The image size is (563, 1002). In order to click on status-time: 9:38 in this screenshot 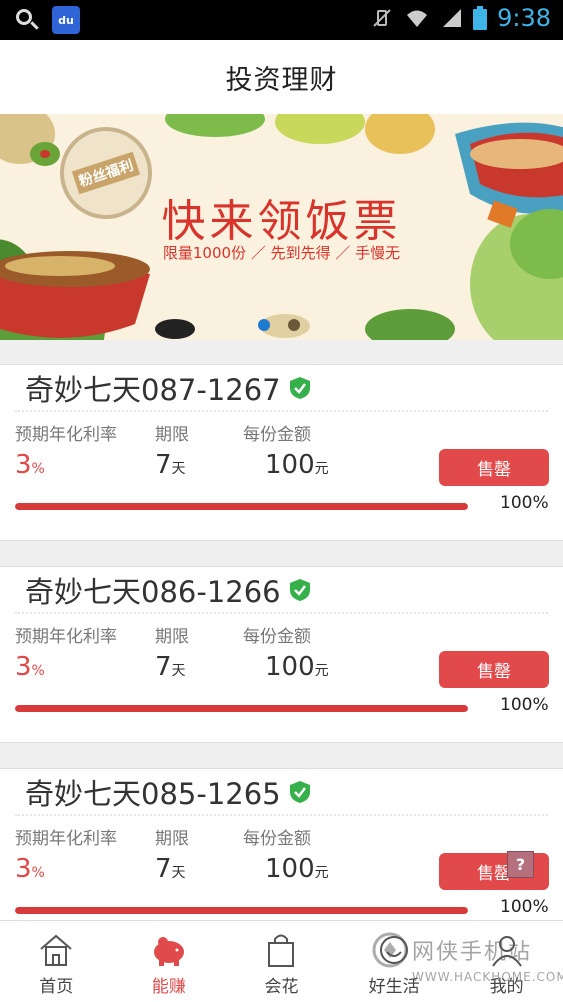, I will do `click(524, 18)`.